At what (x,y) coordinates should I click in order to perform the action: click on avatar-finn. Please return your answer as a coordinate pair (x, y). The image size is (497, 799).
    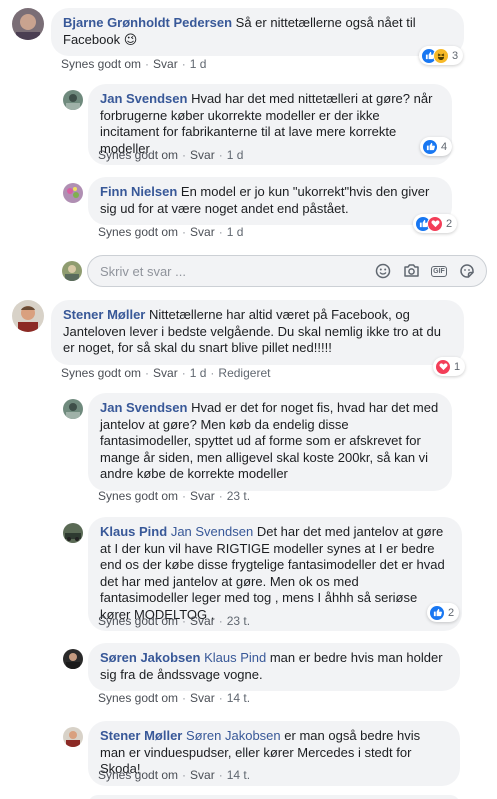
    Looking at the image, I should click on (73, 193).